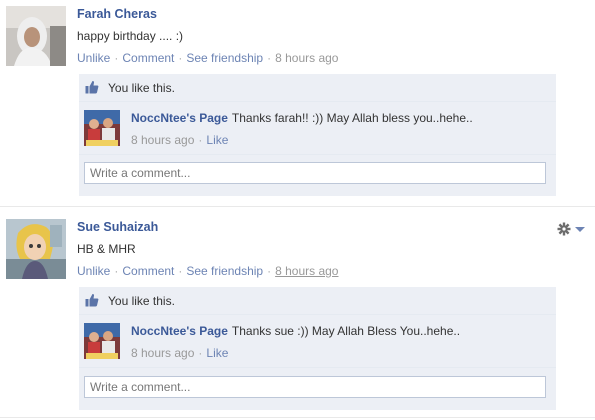 The image size is (595, 420). I want to click on story-options-button, so click(573, 229).